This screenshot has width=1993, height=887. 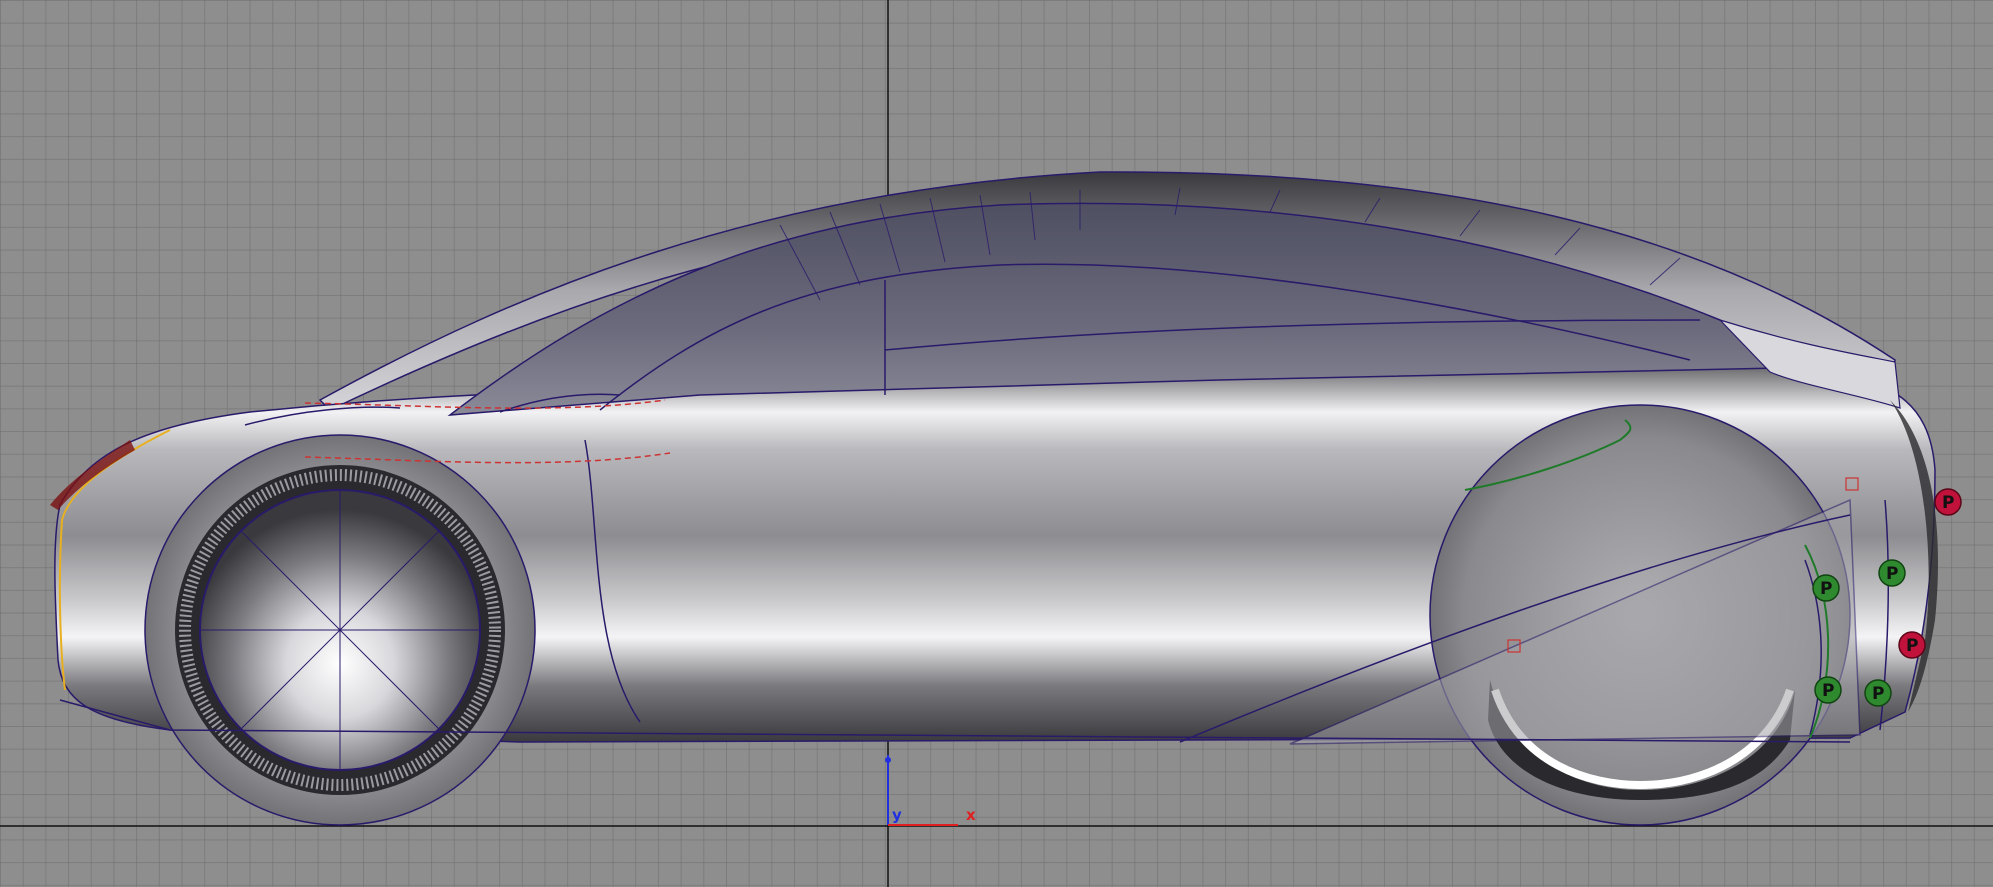 What do you see at coordinates (897, 815) in the screenshot?
I see `gizmo-y-label: y` at bounding box center [897, 815].